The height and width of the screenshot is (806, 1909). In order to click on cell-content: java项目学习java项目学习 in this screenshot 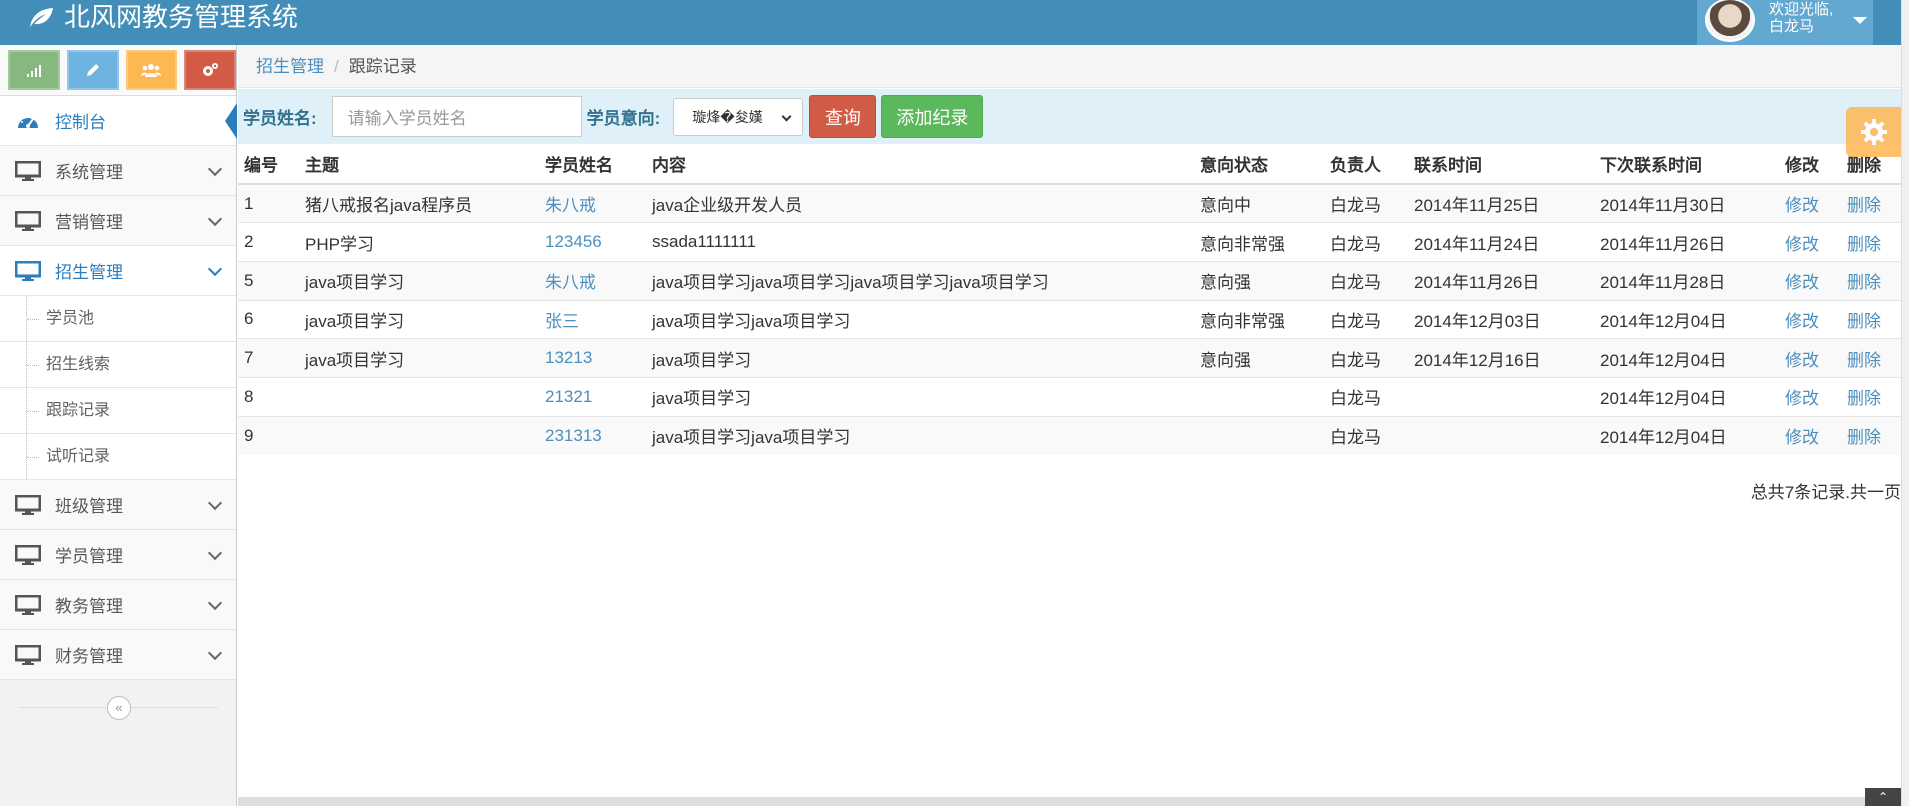, I will do `click(920, 435)`.